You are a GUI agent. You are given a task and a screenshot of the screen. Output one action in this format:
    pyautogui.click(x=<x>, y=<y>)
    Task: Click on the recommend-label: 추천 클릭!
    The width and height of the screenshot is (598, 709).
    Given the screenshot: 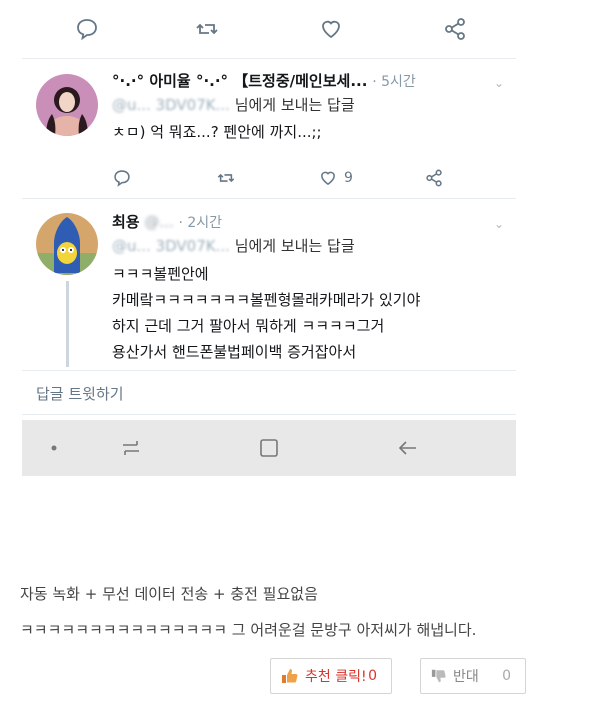 What is the action you would take?
    pyautogui.click(x=336, y=677)
    